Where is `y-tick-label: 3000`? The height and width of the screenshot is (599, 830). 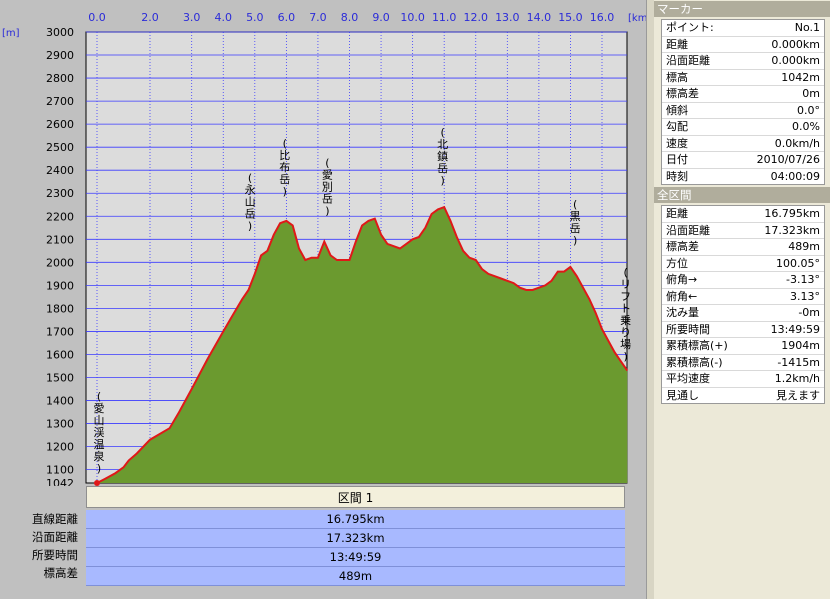
y-tick-label: 3000 is located at coordinates (60, 32).